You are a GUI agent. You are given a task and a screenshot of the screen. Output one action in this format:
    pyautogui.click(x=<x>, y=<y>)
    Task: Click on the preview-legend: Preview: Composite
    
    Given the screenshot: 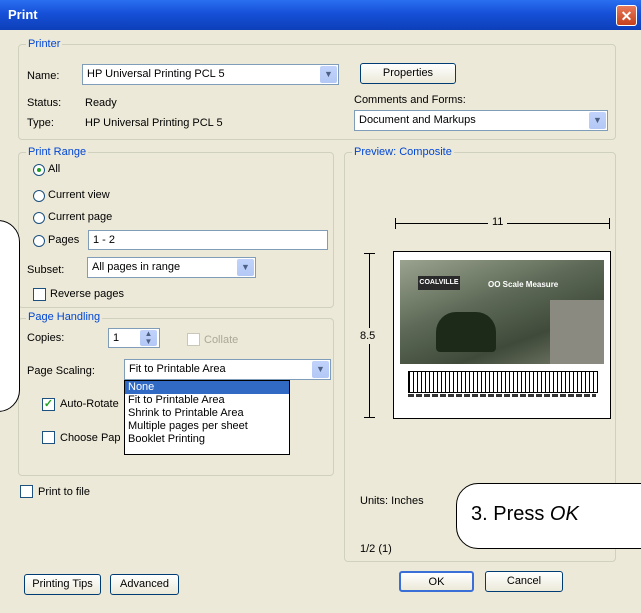 What is the action you would take?
    pyautogui.click(x=403, y=152)
    